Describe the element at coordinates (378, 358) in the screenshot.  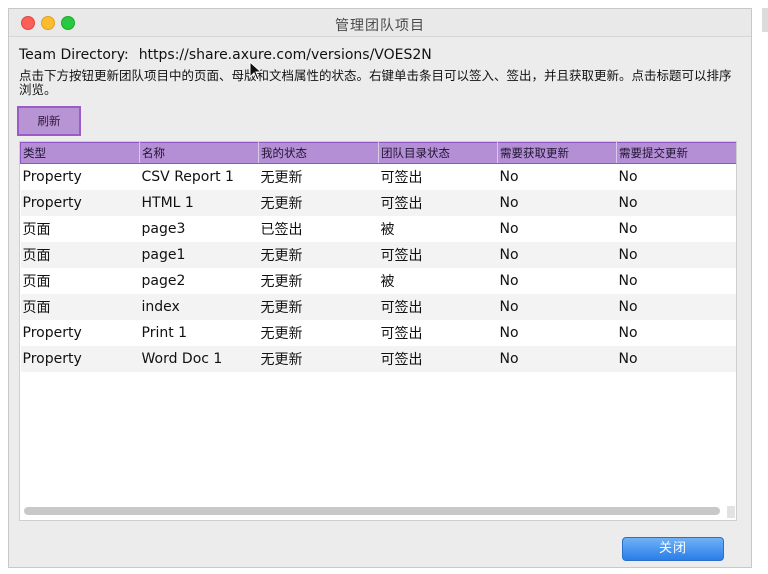
I see `table-row: Property Word Doc 1 无更新 可签出 No No` at that location.